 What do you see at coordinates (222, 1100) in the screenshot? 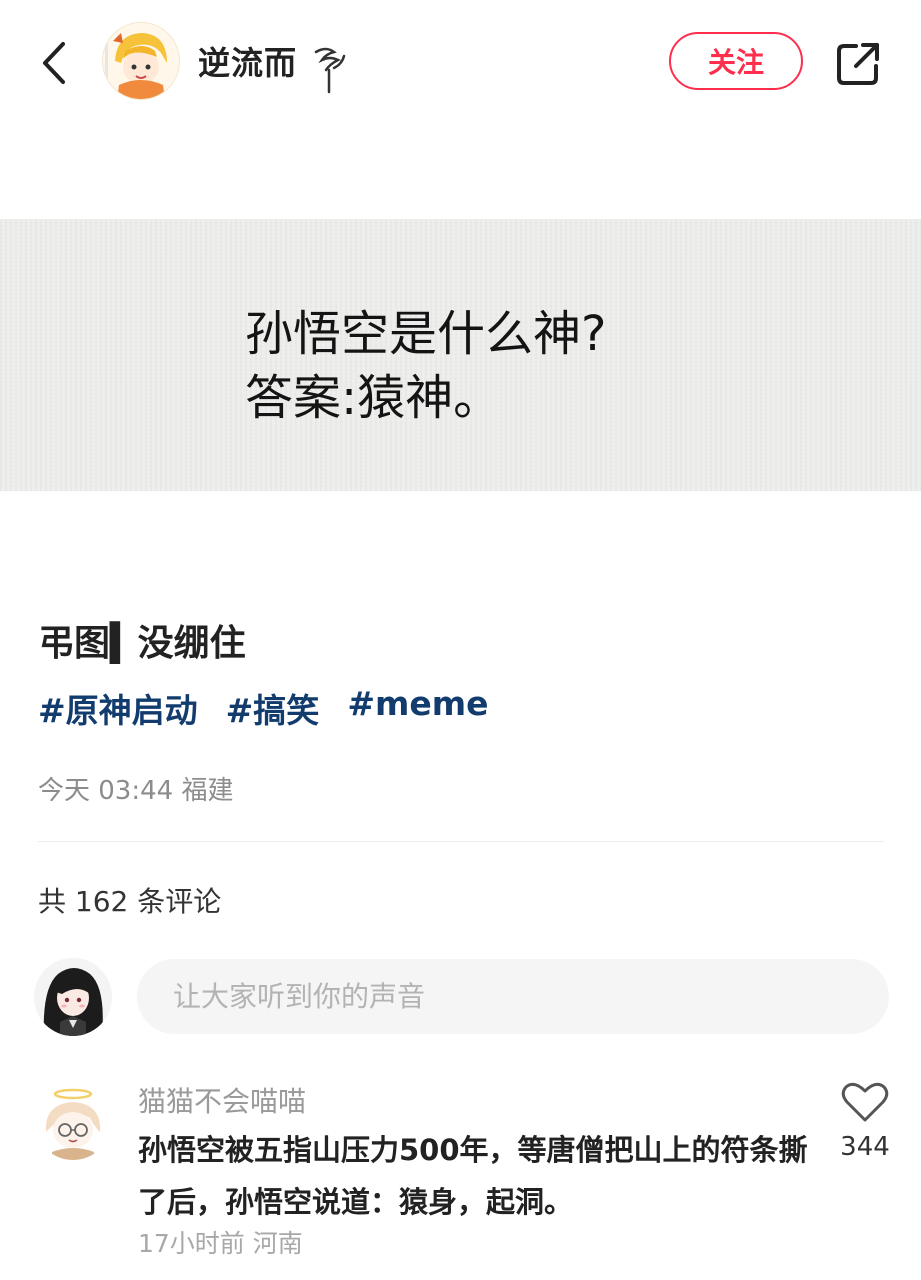
I see `comment-username: 猫猫不会喵喵` at bounding box center [222, 1100].